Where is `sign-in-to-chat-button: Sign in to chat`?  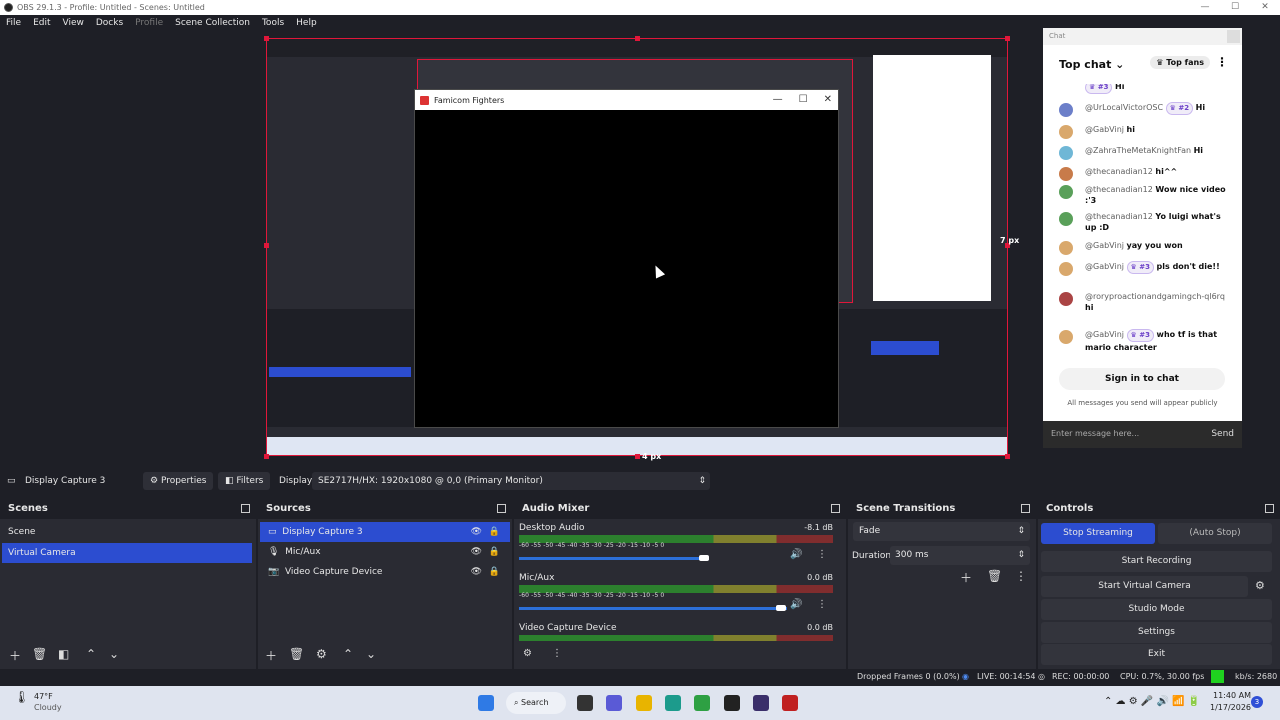
sign-in-to-chat-button: Sign in to chat is located at coordinates (1142, 379).